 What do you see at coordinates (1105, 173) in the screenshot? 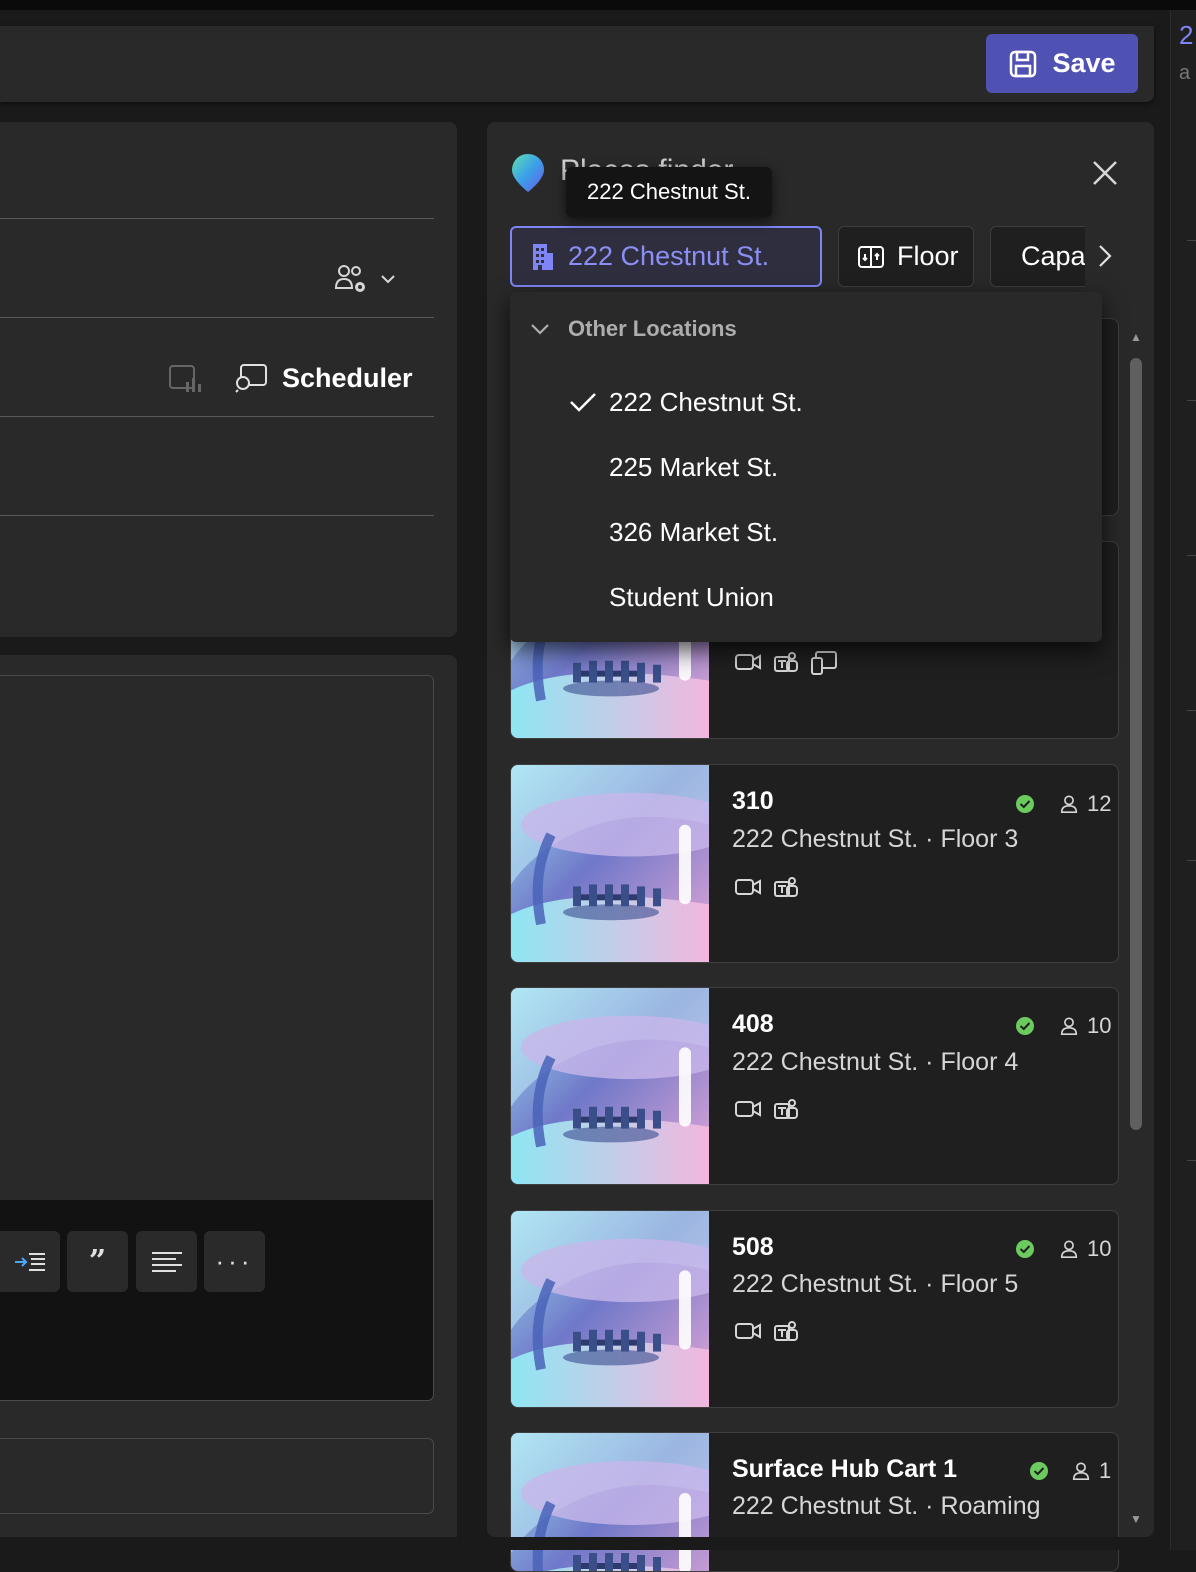
I see `close-icon` at bounding box center [1105, 173].